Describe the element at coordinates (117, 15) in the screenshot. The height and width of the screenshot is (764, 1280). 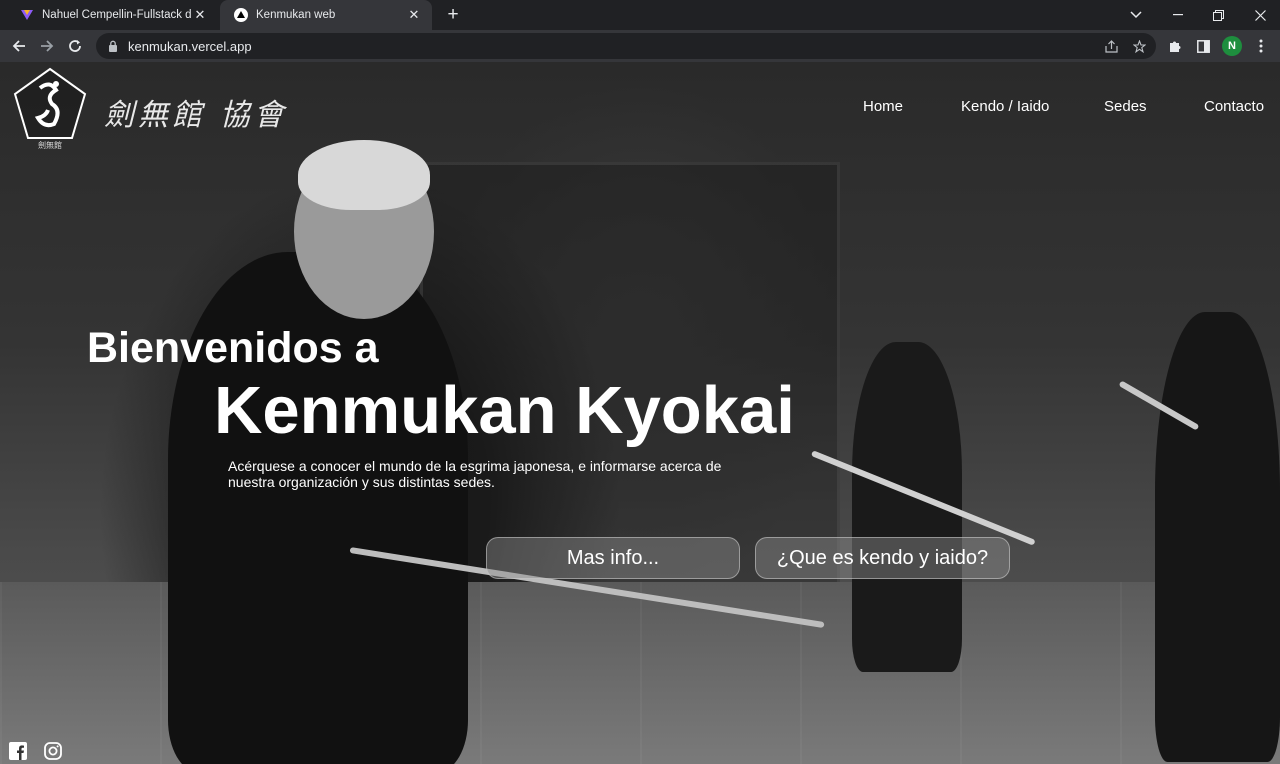
I see `tab-title: Nahuel Cempellin-Fullstack dev.` at that location.